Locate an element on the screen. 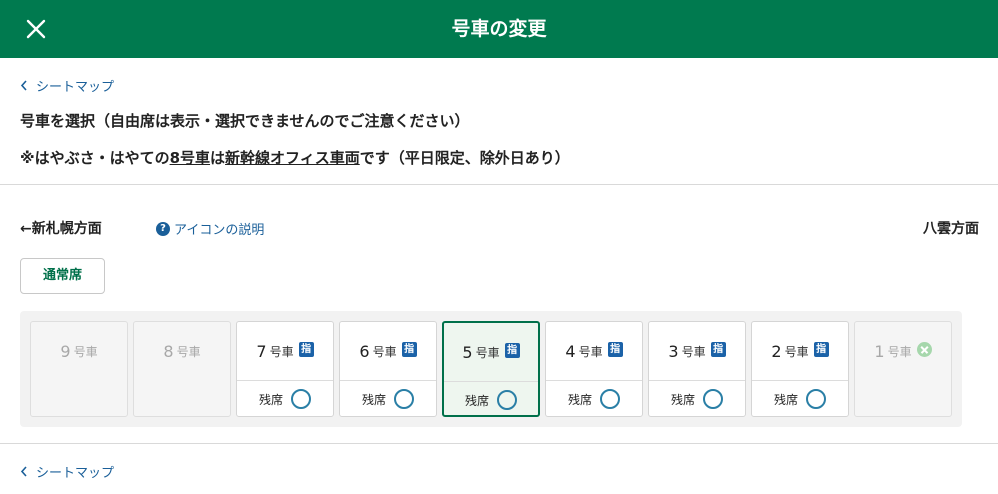 This screenshot has width=998, height=494. car-number: 4 is located at coordinates (570, 351).